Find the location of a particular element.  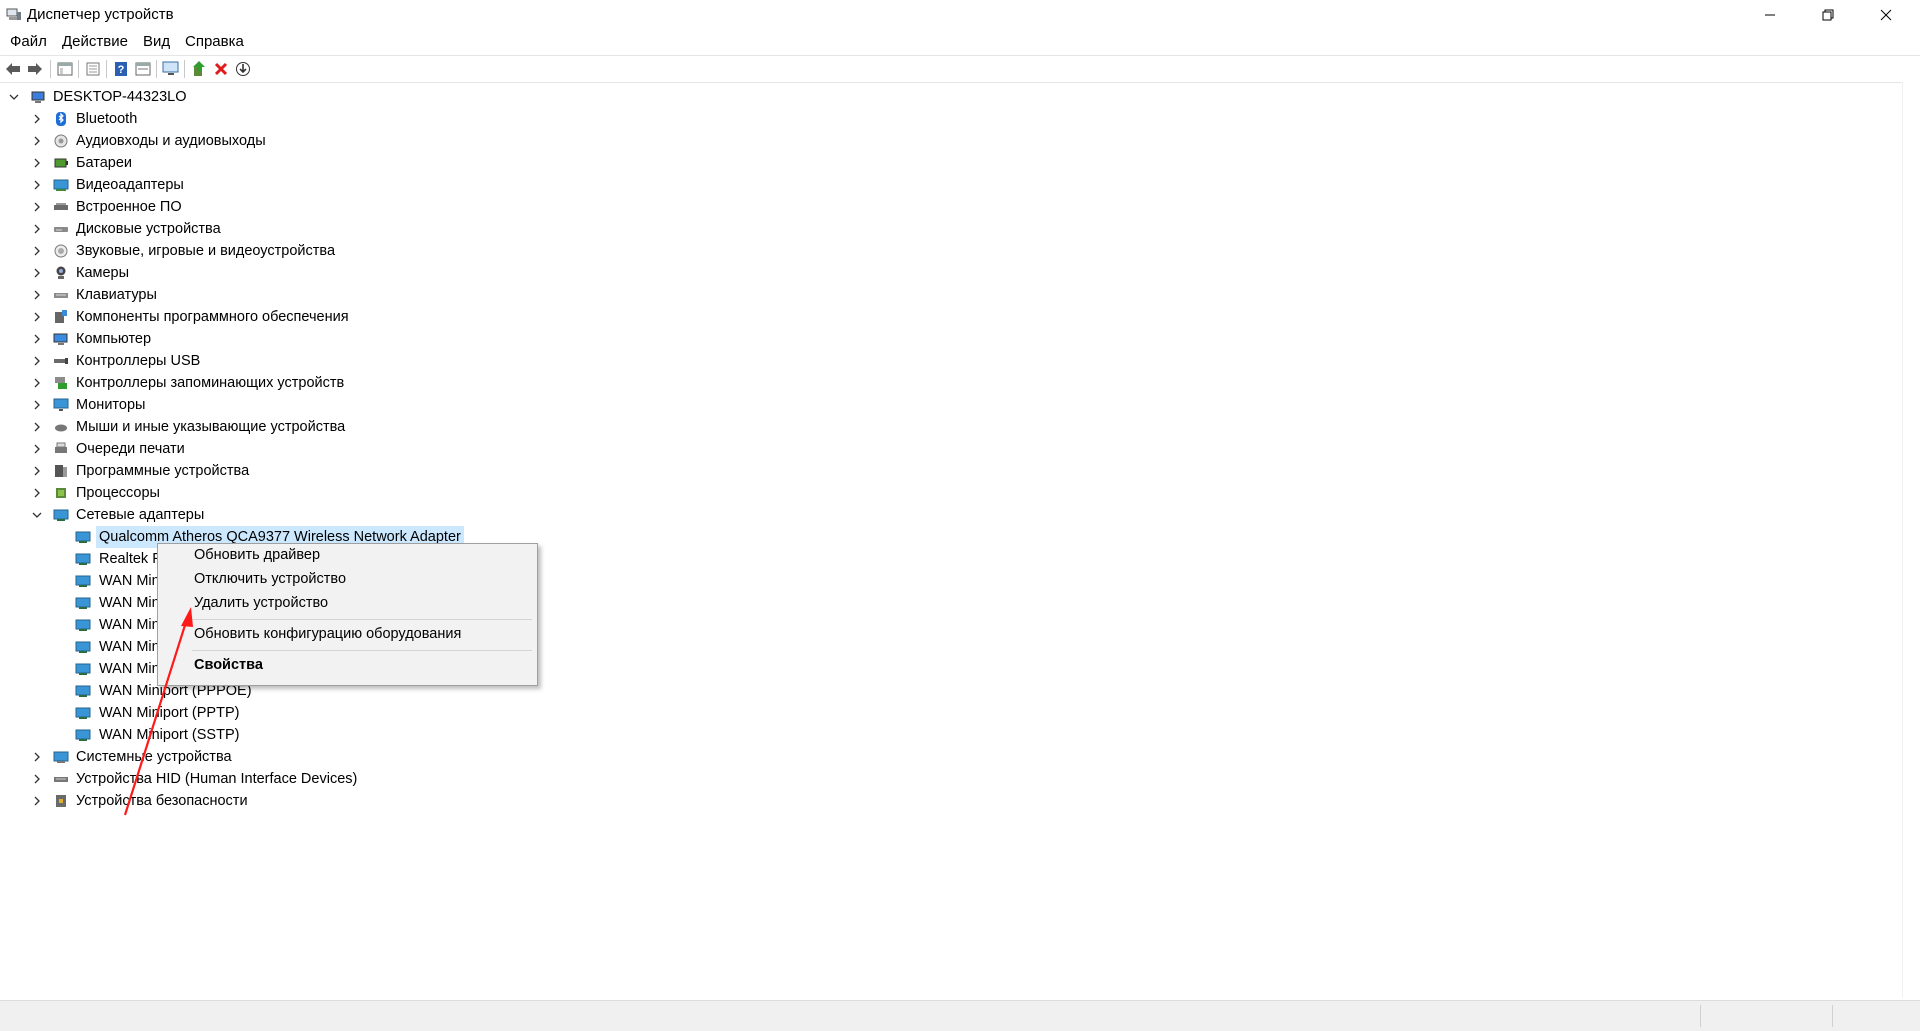

tree-category-label: Мониторы is located at coordinates (111, 405).